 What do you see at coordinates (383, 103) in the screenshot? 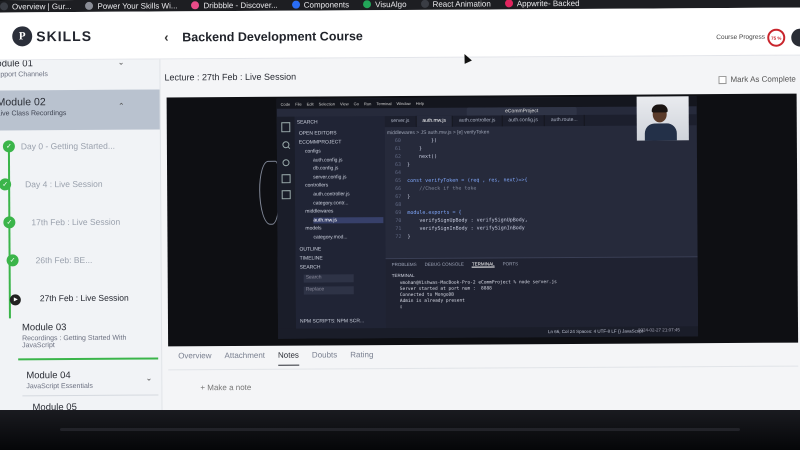
I see `menu-item: Terminal` at bounding box center [383, 103].